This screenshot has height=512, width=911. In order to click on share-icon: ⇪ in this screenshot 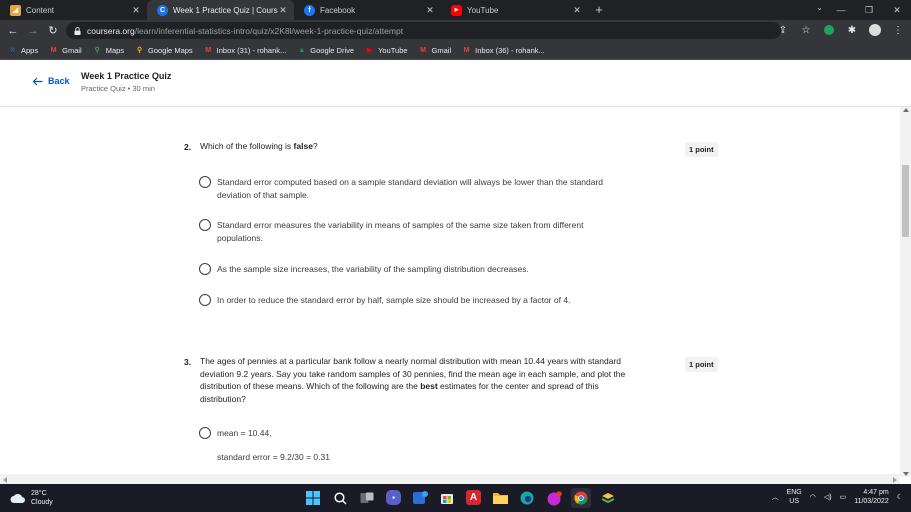, I will do `click(783, 30)`.